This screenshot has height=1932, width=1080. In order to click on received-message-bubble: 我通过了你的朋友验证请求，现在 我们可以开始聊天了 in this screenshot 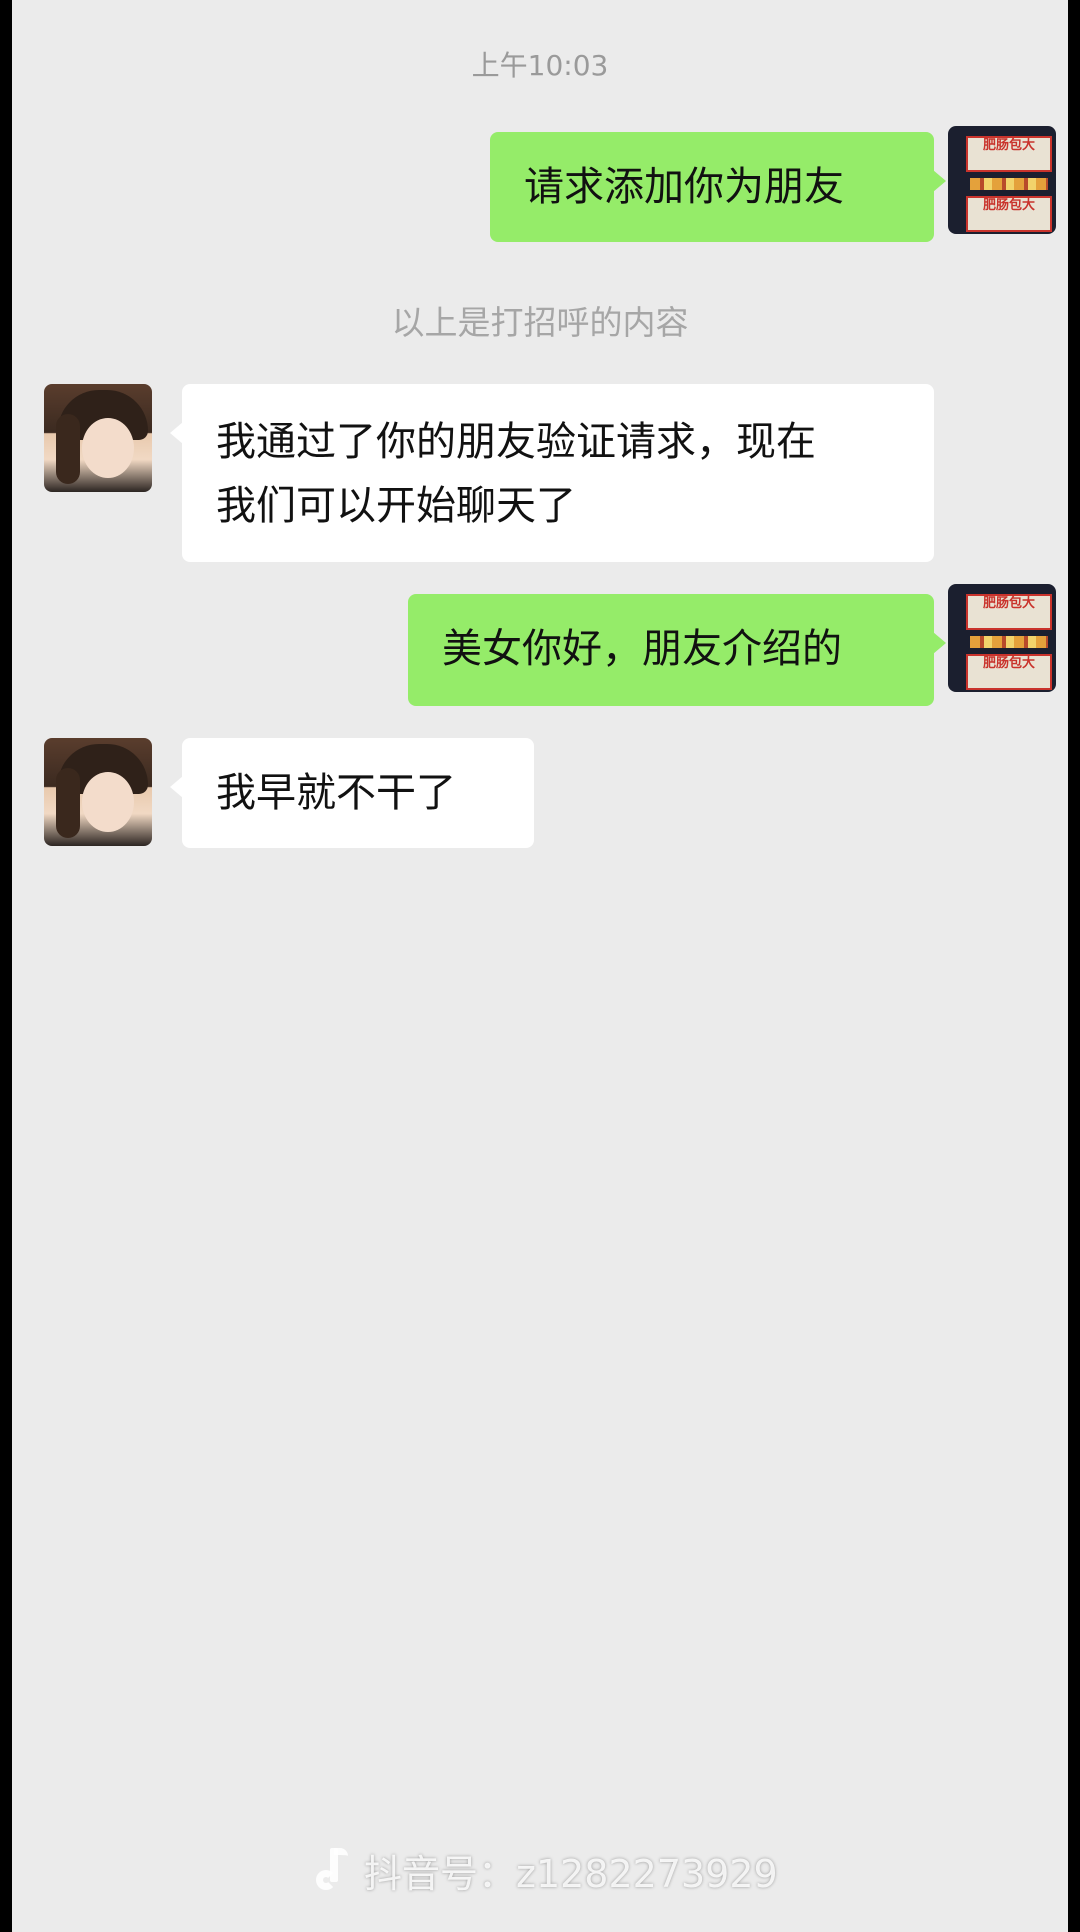, I will do `click(552, 473)`.